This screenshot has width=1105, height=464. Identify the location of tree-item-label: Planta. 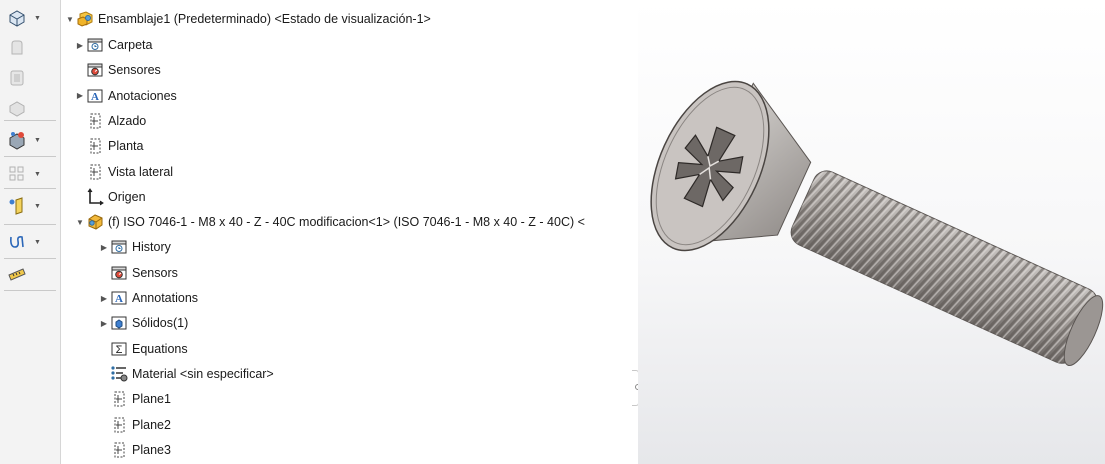
(126, 146).